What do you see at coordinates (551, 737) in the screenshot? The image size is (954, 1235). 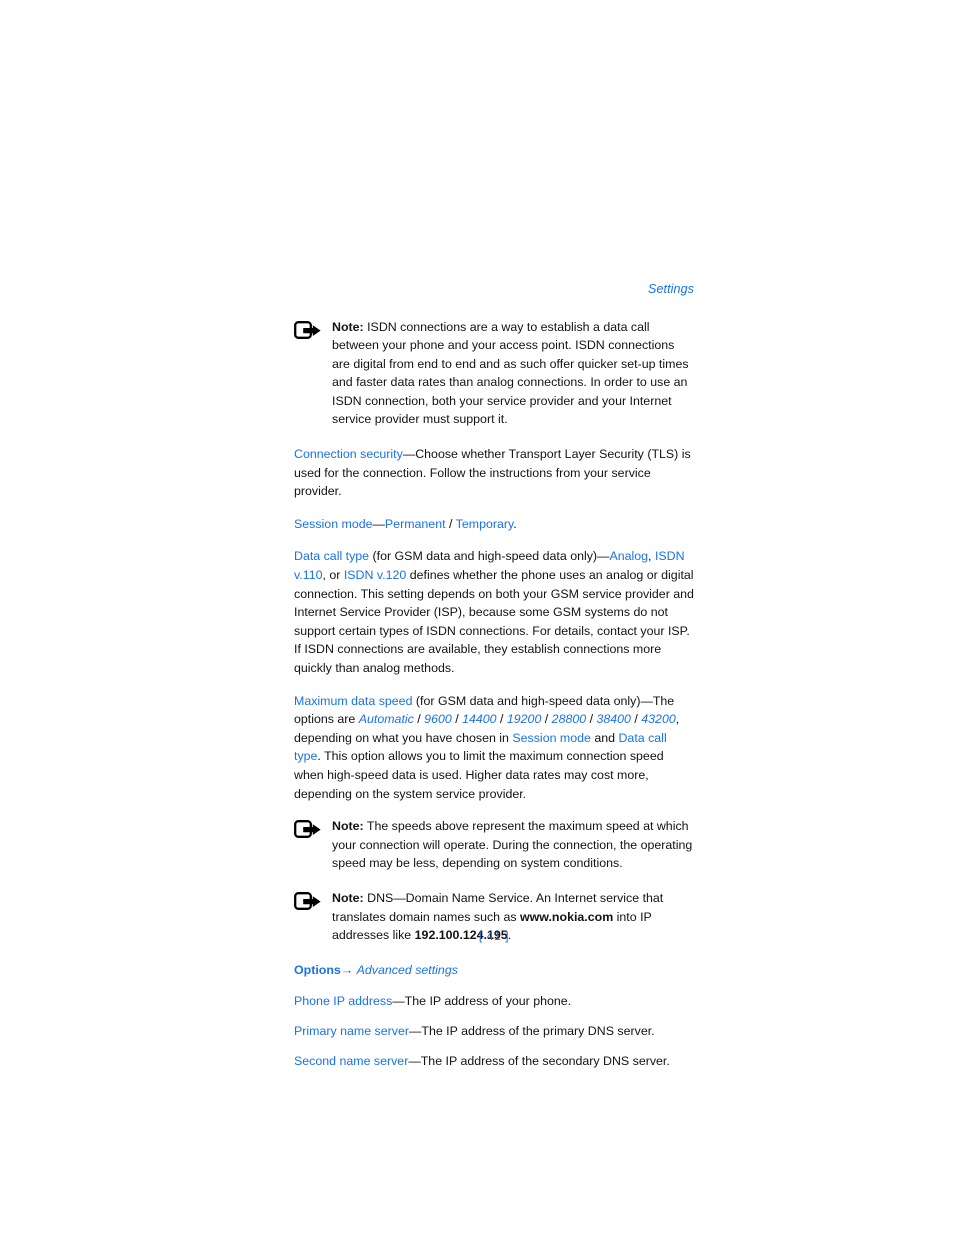 I see `ref-session-mode: Session mode` at bounding box center [551, 737].